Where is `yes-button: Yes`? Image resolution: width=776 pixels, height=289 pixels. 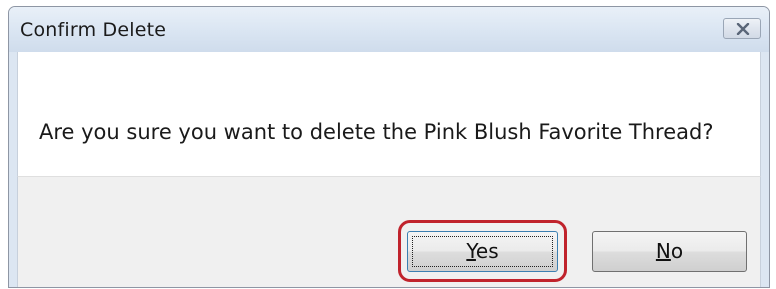 yes-button: Yes is located at coordinates (482, 251).